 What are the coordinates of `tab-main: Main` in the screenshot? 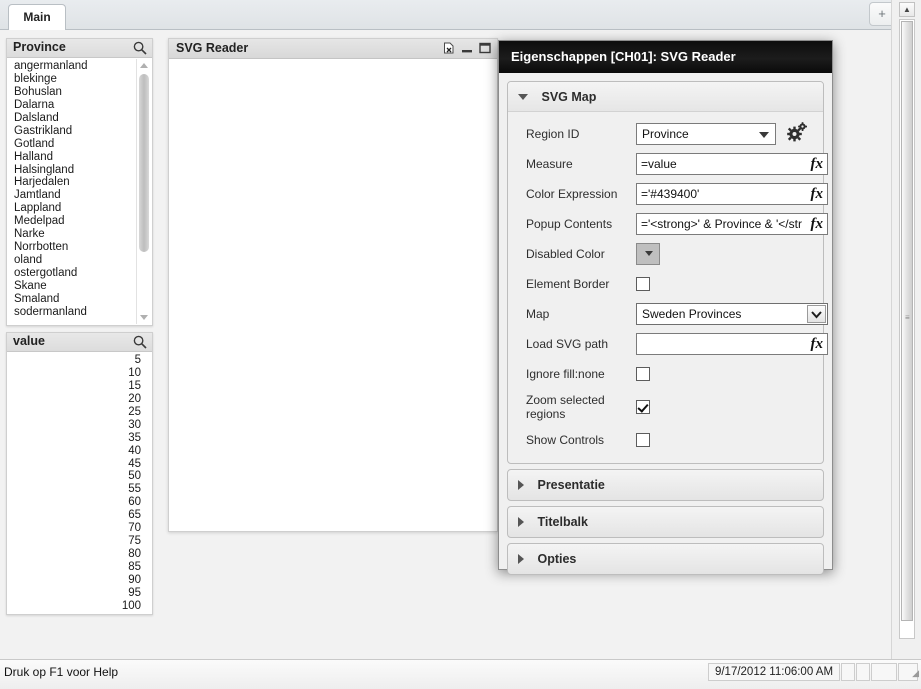 It's located at (37, 17).